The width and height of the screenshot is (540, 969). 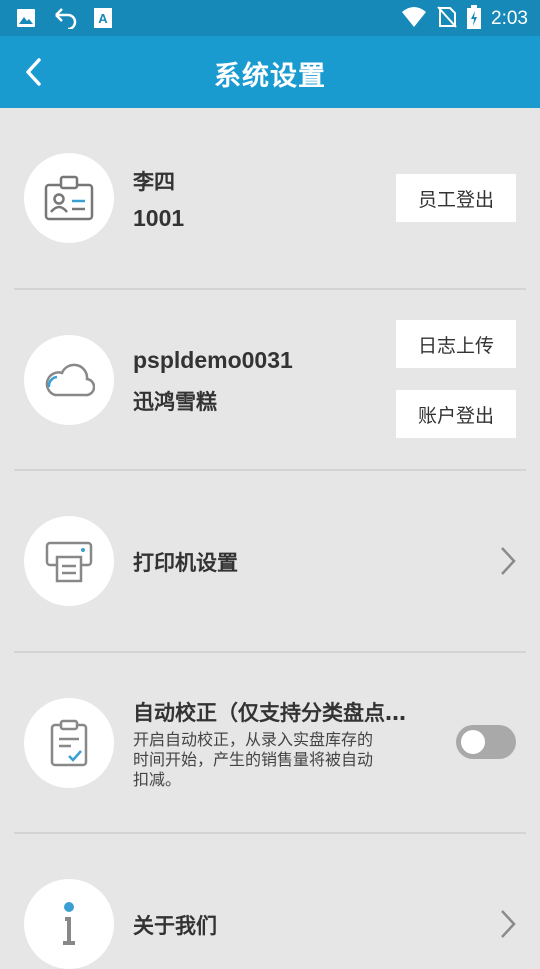 I want to click on account-username: pspldemo0031, so click(x=213, y=360).